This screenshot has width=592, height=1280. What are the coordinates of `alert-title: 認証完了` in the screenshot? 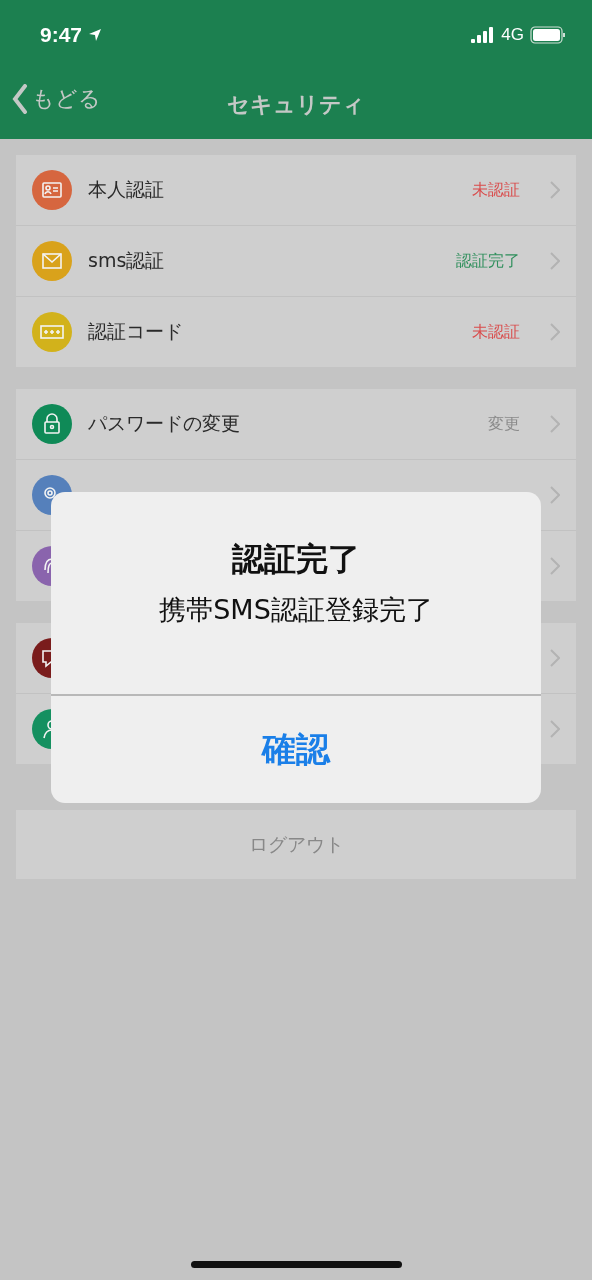 It's located at (296, 559).